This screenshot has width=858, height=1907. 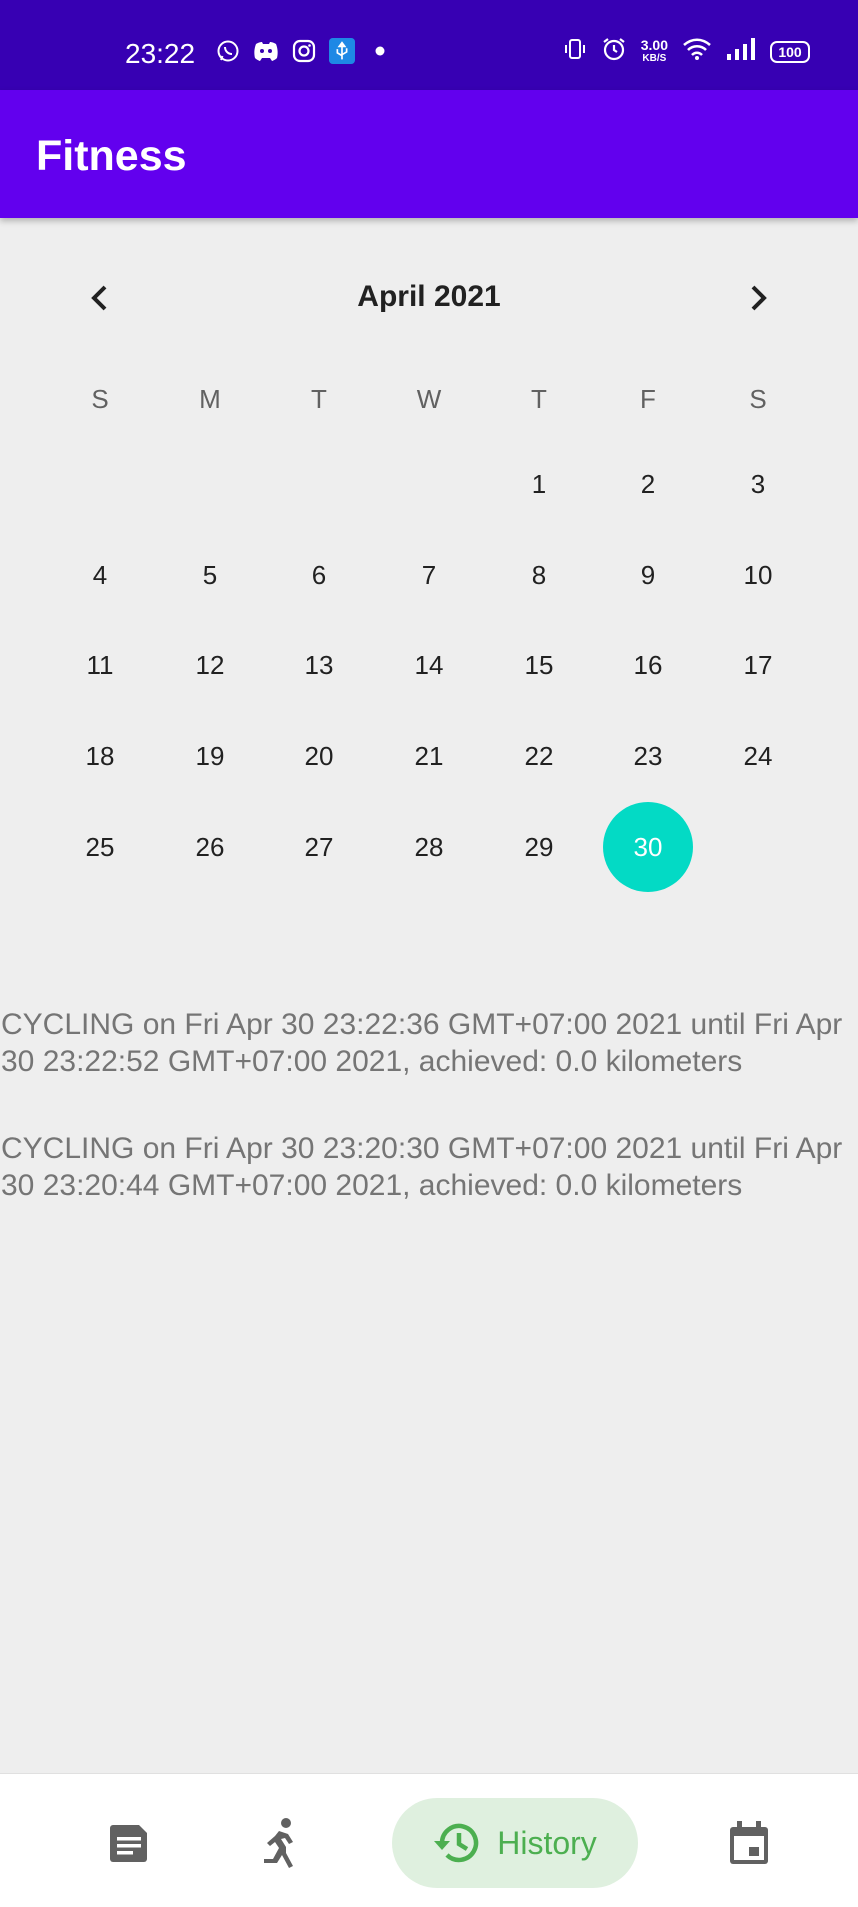 I want to click on system-icons: 3.00 KB/S 100, so click(x=686, y=51).